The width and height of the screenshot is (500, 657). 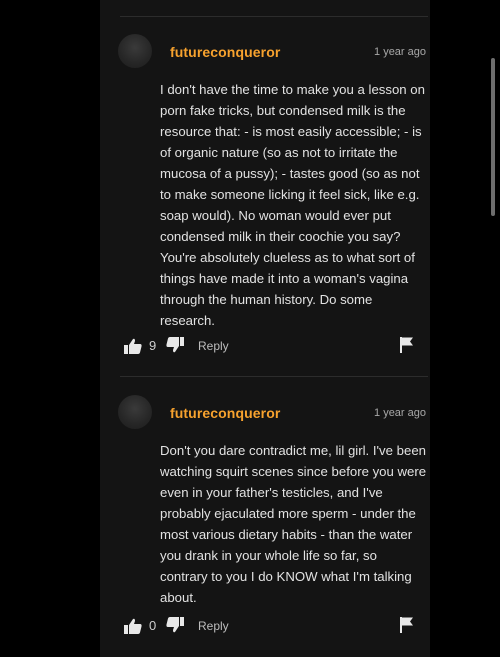 What do you see at coordinates (274, 346) in the screenshot?
I see `comment-actions: 9 Reply` at bounding box center [274, 346].